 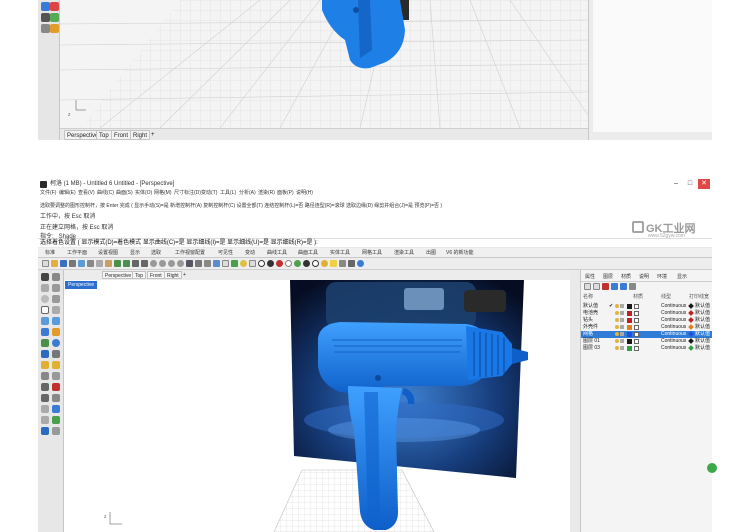 What do you see at coordinates (340, 253) in the screenshot?
I see `tab-solid-tools: 实体工具` at bounding box center [340, 253].